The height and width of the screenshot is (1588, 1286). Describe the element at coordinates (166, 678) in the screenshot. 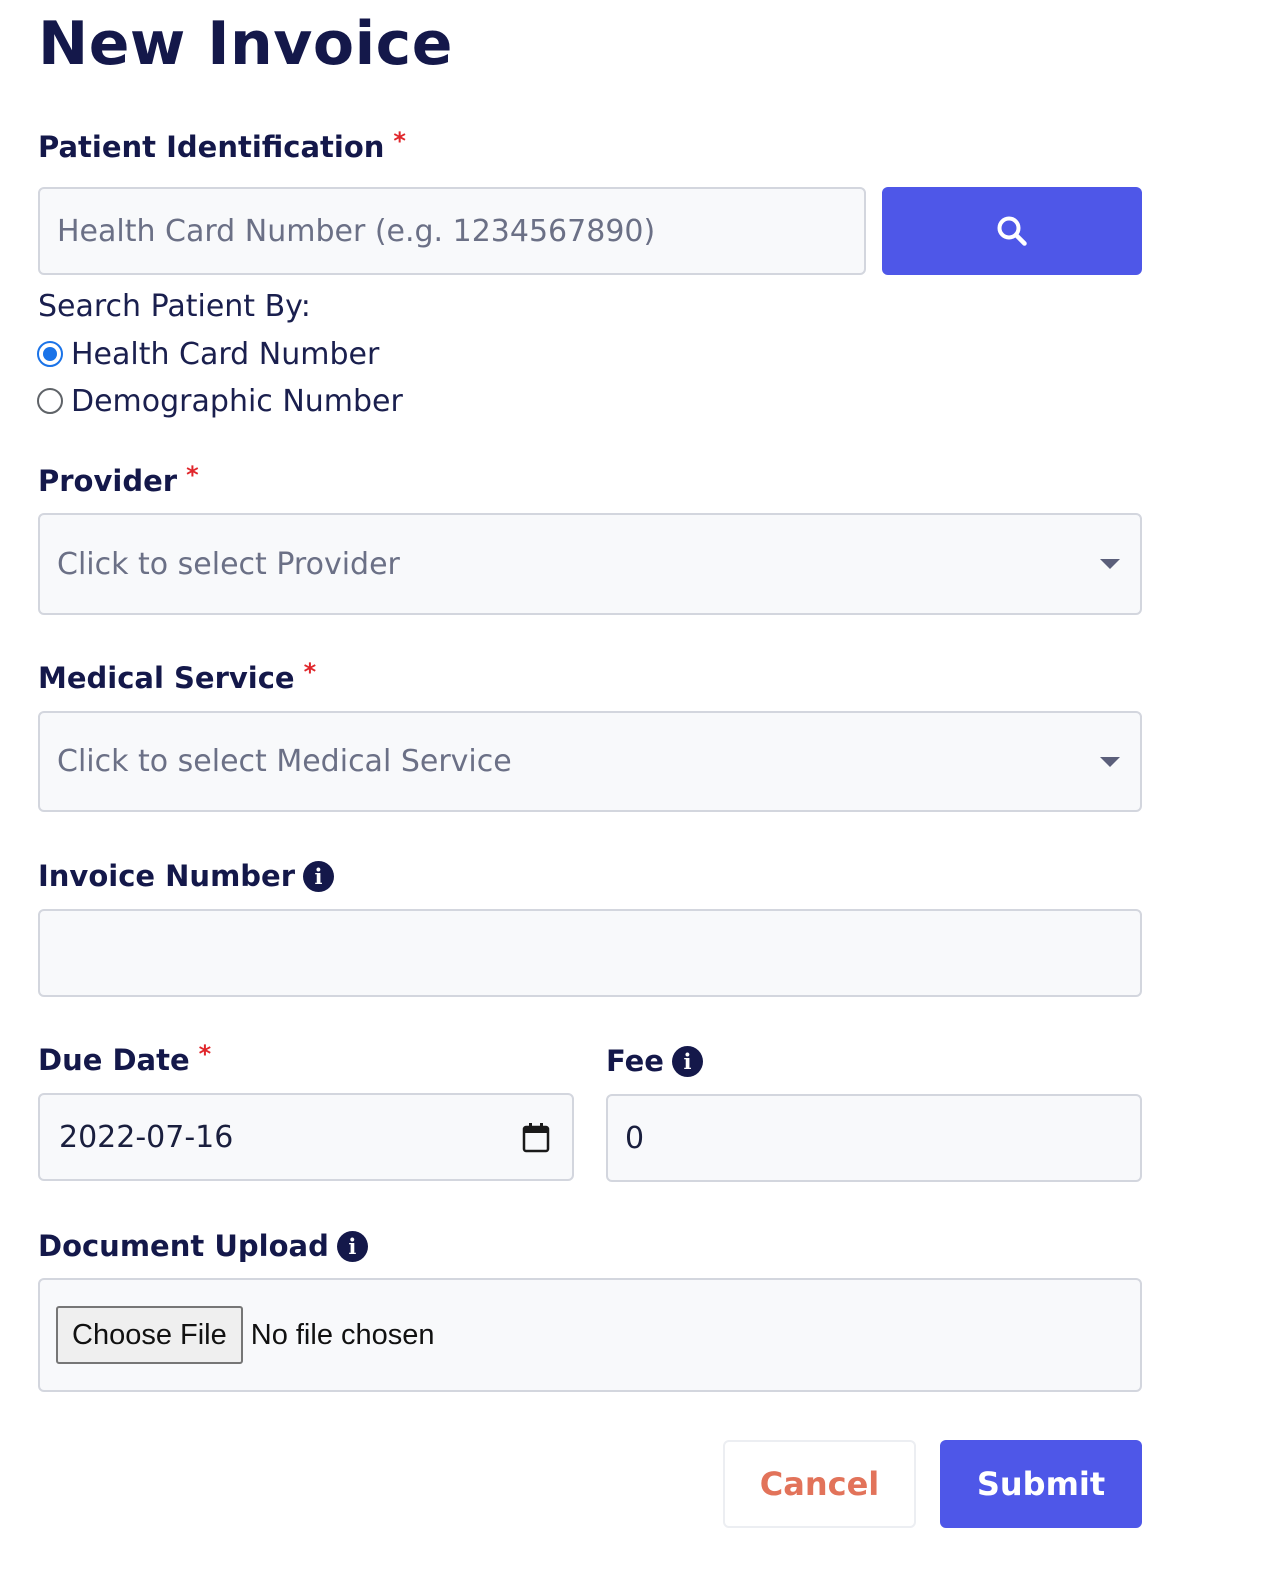

I see `medical-service-label-text: Medical Service` at that location.